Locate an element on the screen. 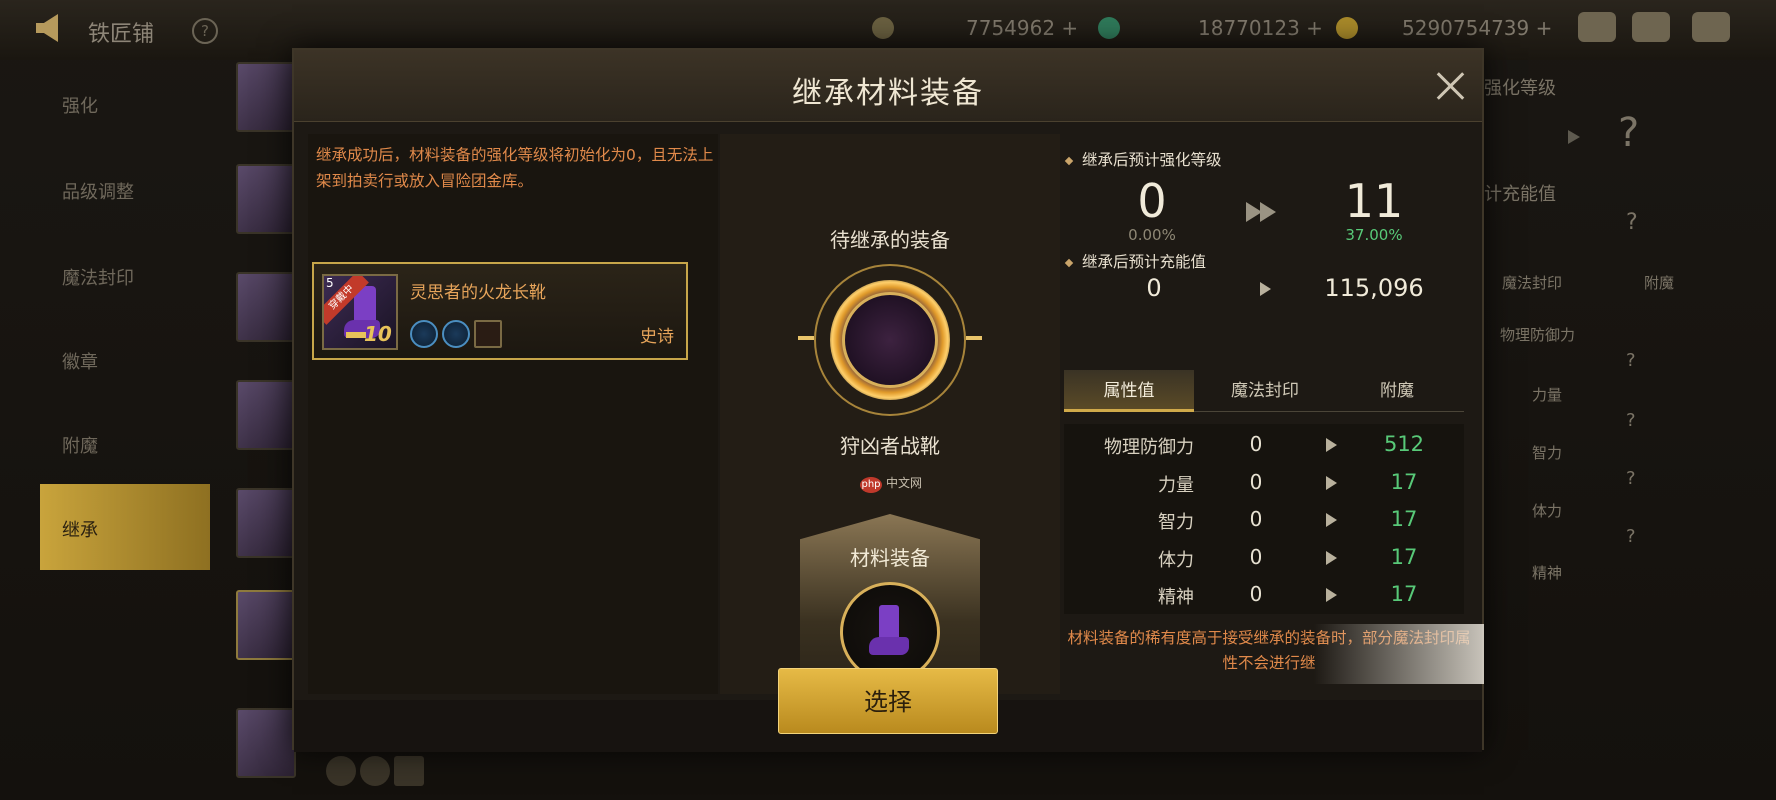 The image size is (1776, 800). table-row: 智力 0 17 is located at coordinates (1264, 520).